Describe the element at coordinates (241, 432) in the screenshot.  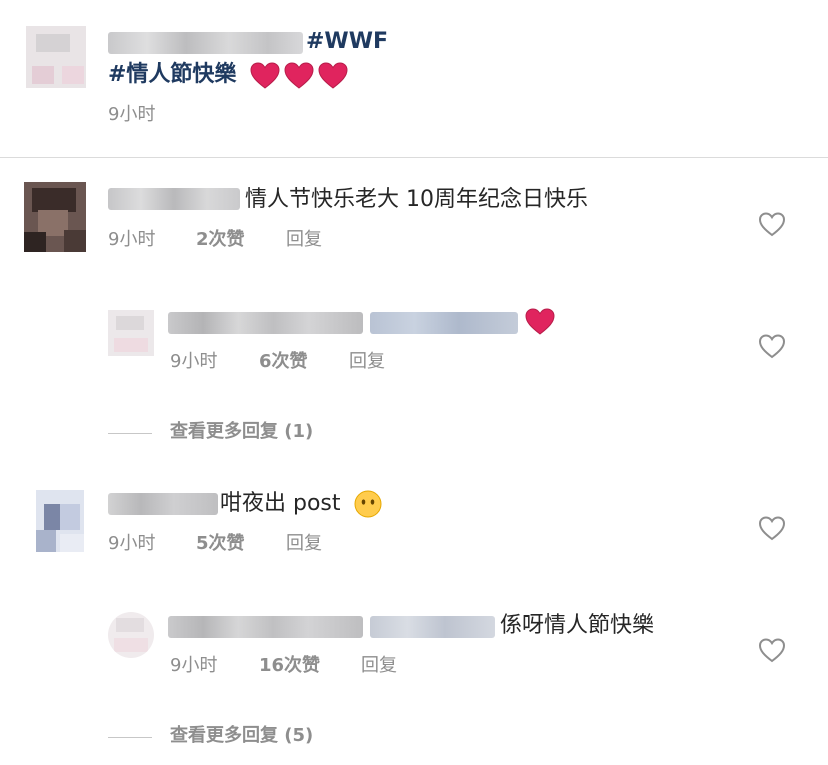
I see `view-more-replies-button: 查看更多回复 (1)` at that location.